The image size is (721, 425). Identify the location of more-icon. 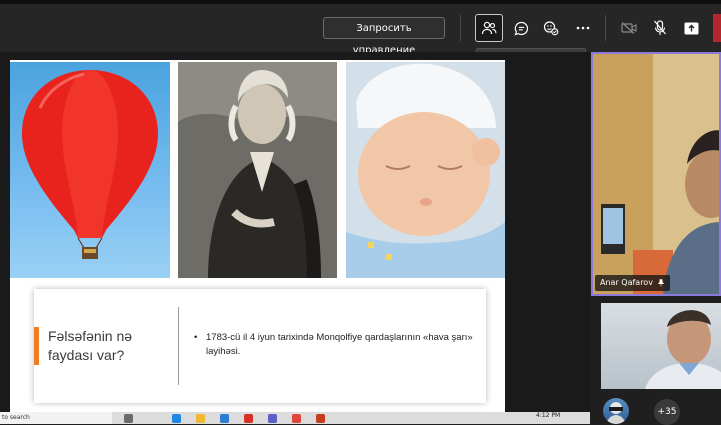
(583, 28).